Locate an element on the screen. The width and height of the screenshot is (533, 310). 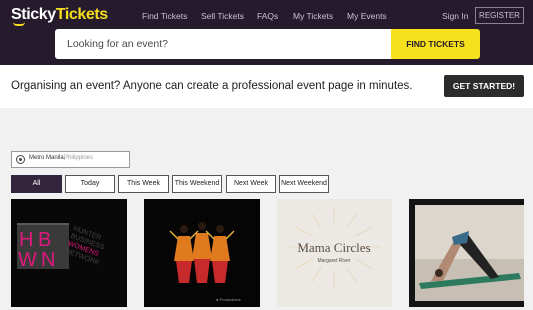
location-country: Philippines is located at coordinates (79, 158).